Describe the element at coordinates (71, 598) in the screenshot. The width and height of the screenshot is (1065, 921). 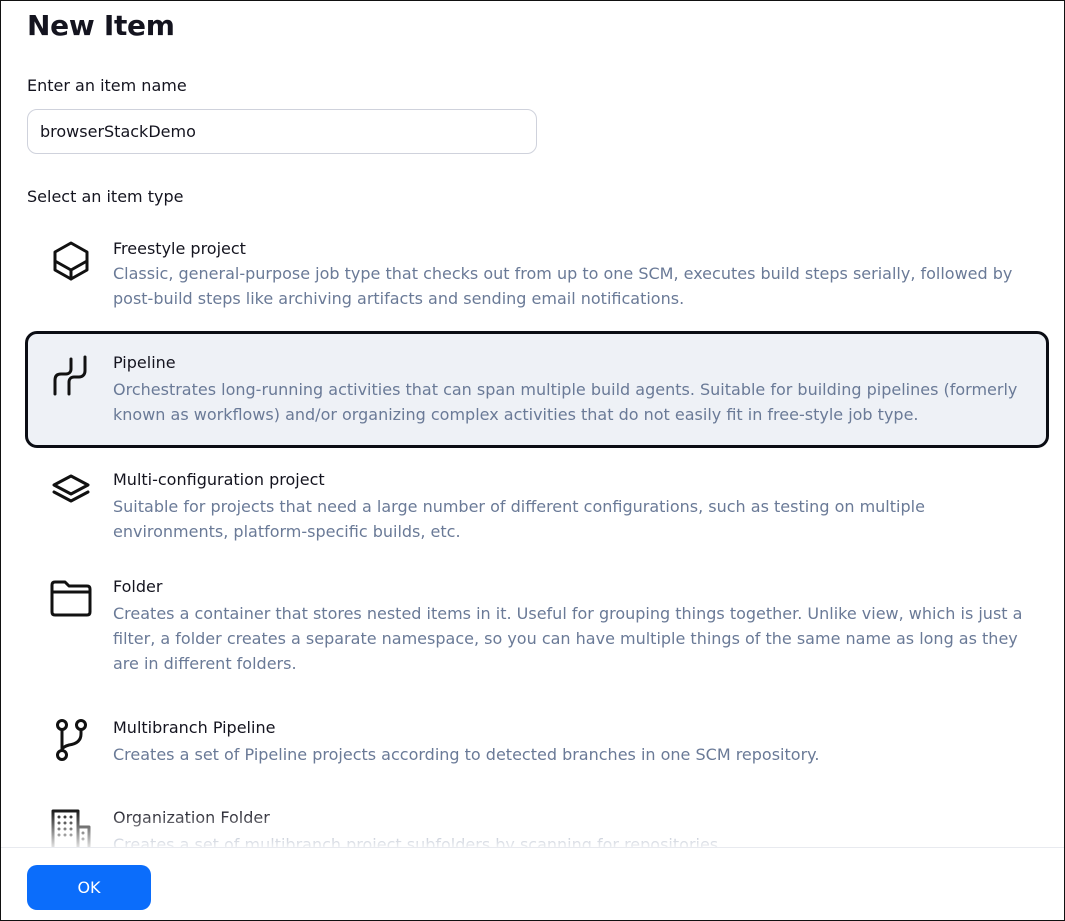
I see `folder-icon` at that location.